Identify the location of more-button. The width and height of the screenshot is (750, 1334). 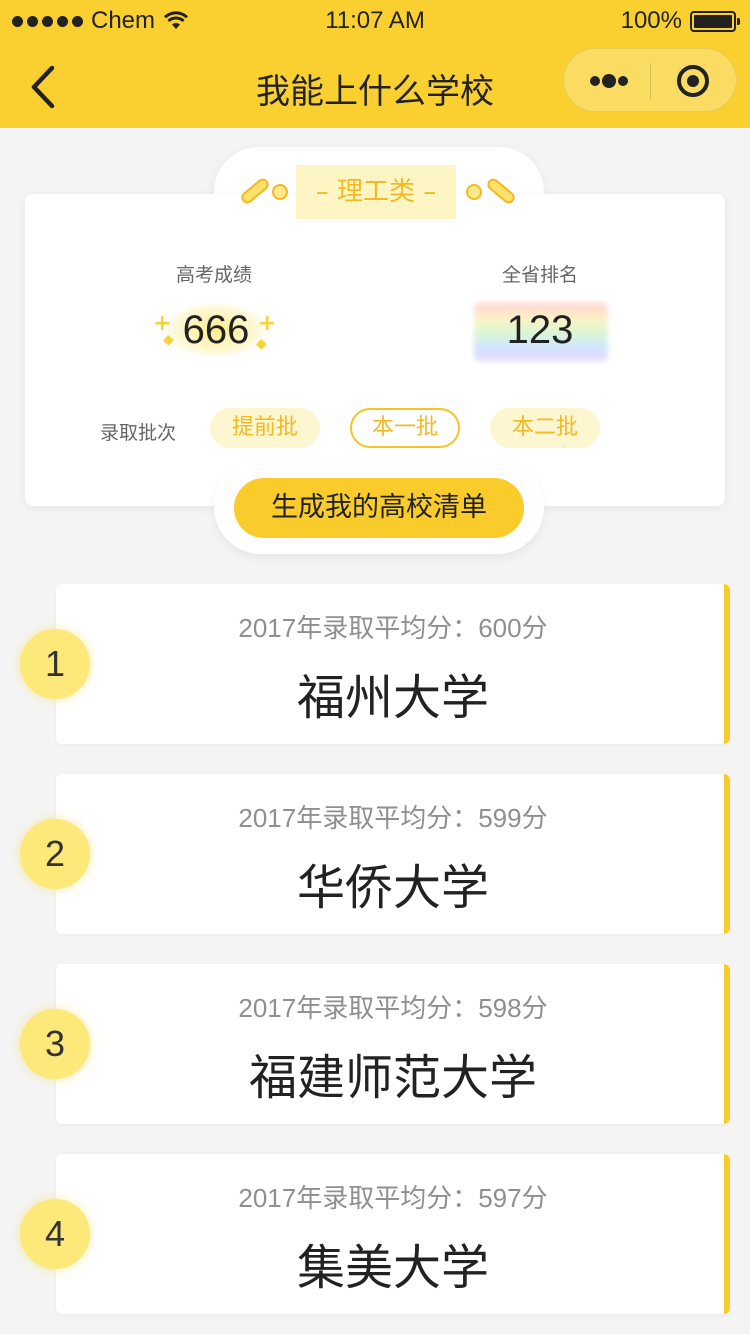
(607, 81).